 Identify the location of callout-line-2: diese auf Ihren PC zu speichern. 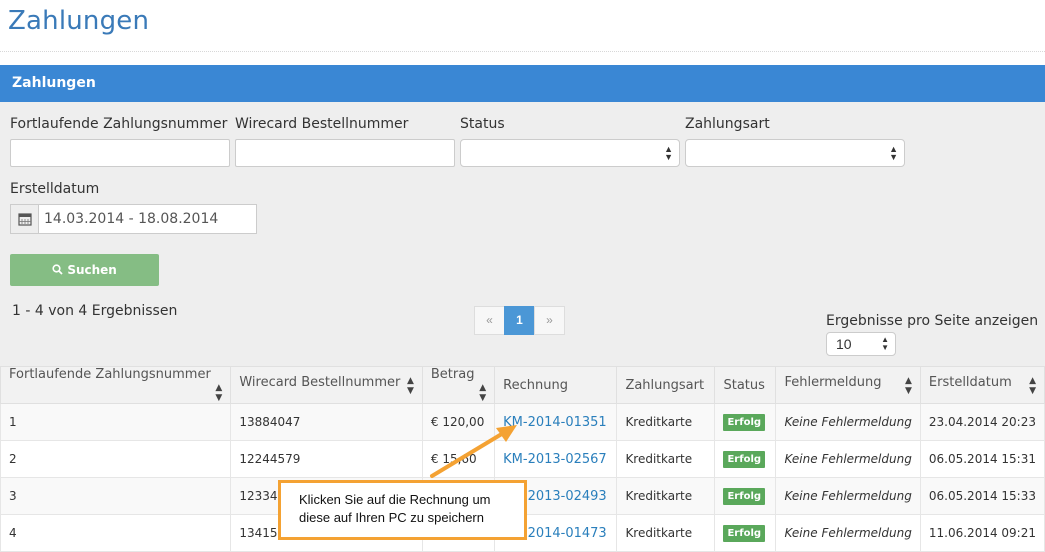
(391, 517).